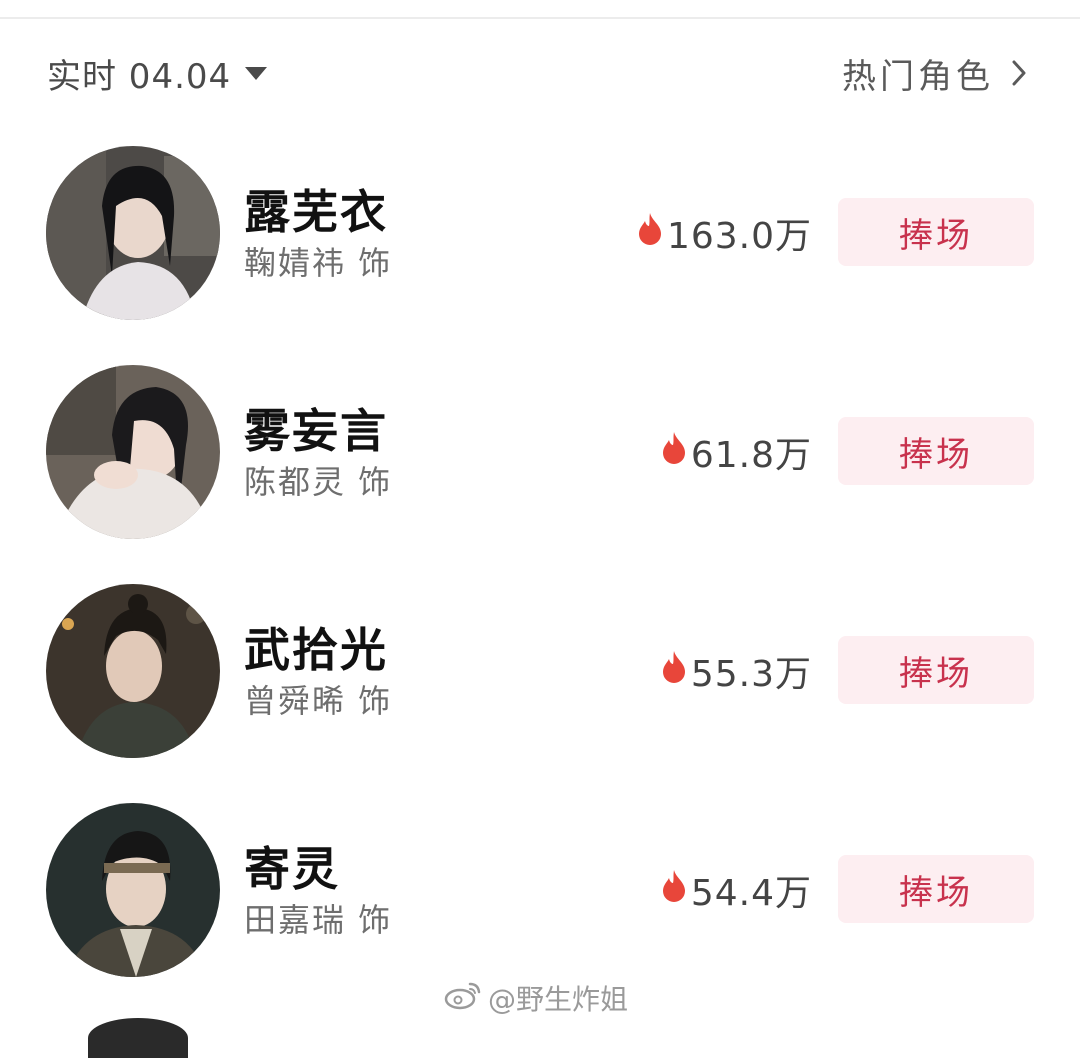 The height and width of the screenshot is (1058, 1080). I want to click on period-selector: 实时 04.04, so click(157, 73).